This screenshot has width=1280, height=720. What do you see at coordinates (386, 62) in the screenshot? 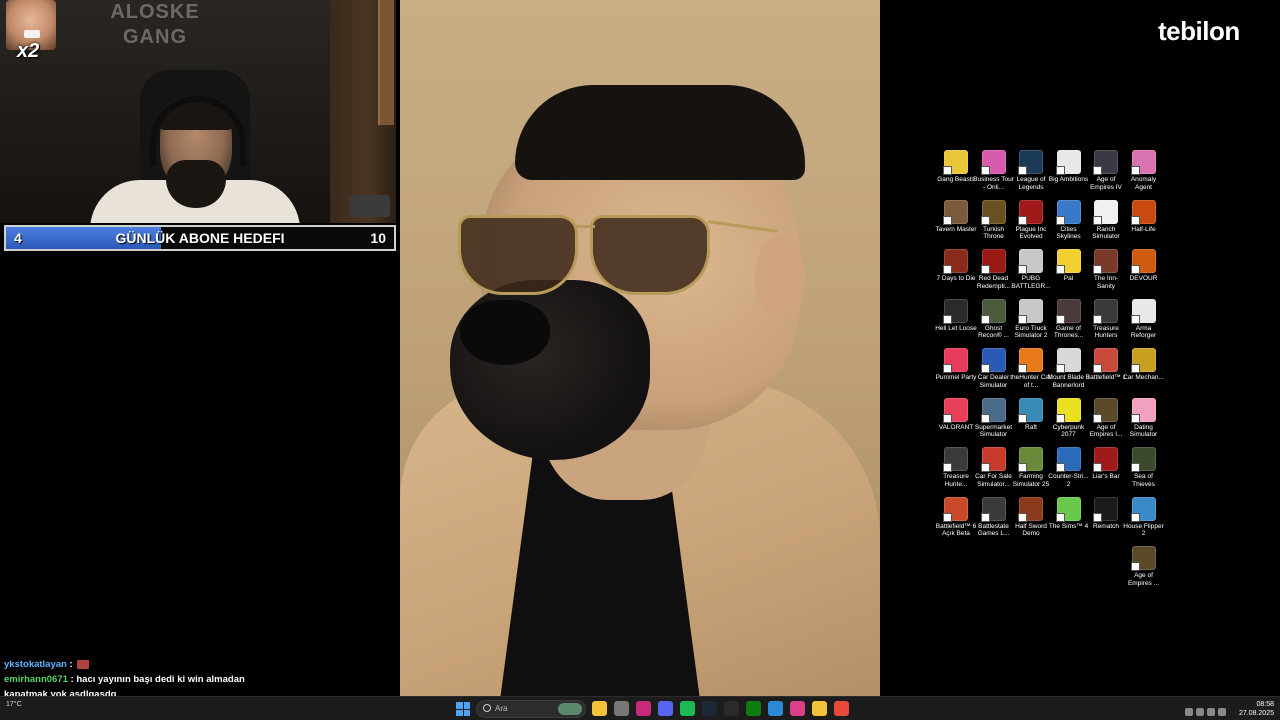
I see `door-frame` at bounding box center [386, 62].